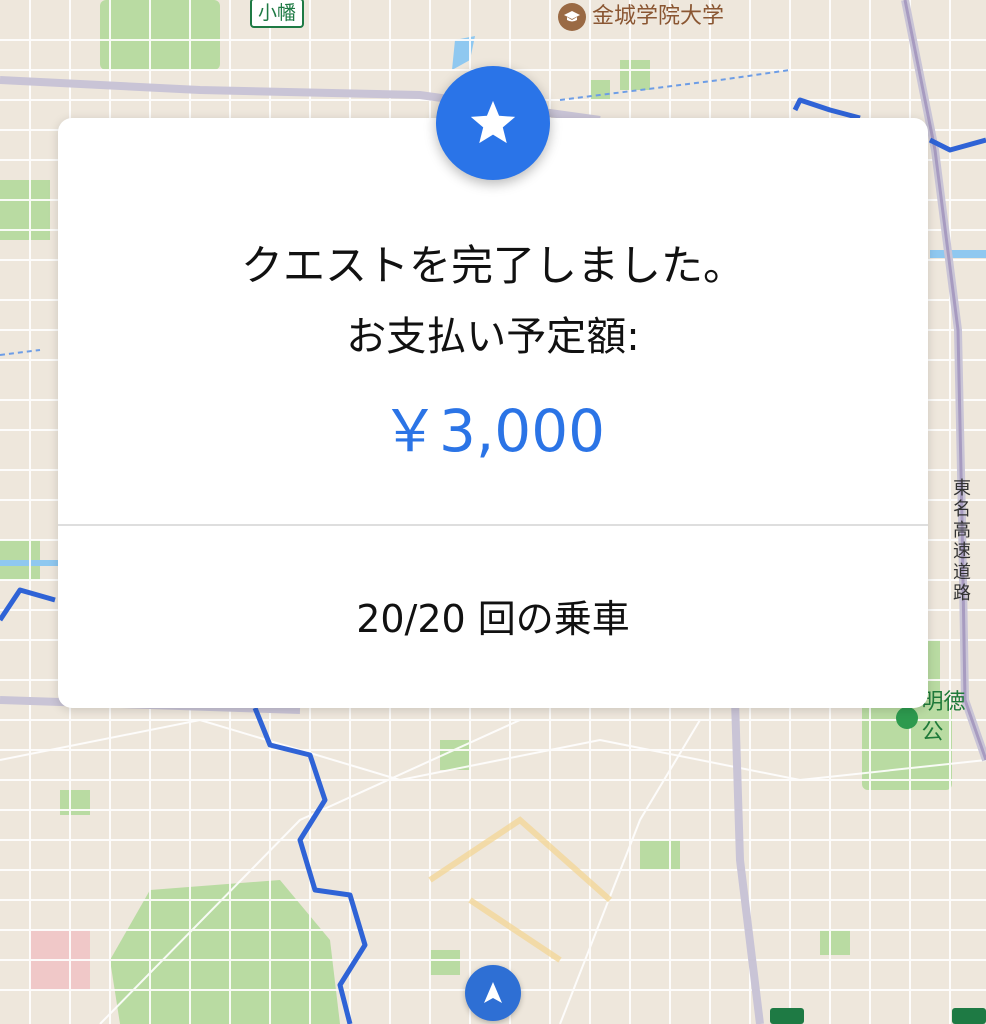 The width and height of the screenshot is (986, 1024). Describe the element at coordinates (962, 541) in the screenshot. I see `tomei-expressway-label: 東名高速道路` at that location.